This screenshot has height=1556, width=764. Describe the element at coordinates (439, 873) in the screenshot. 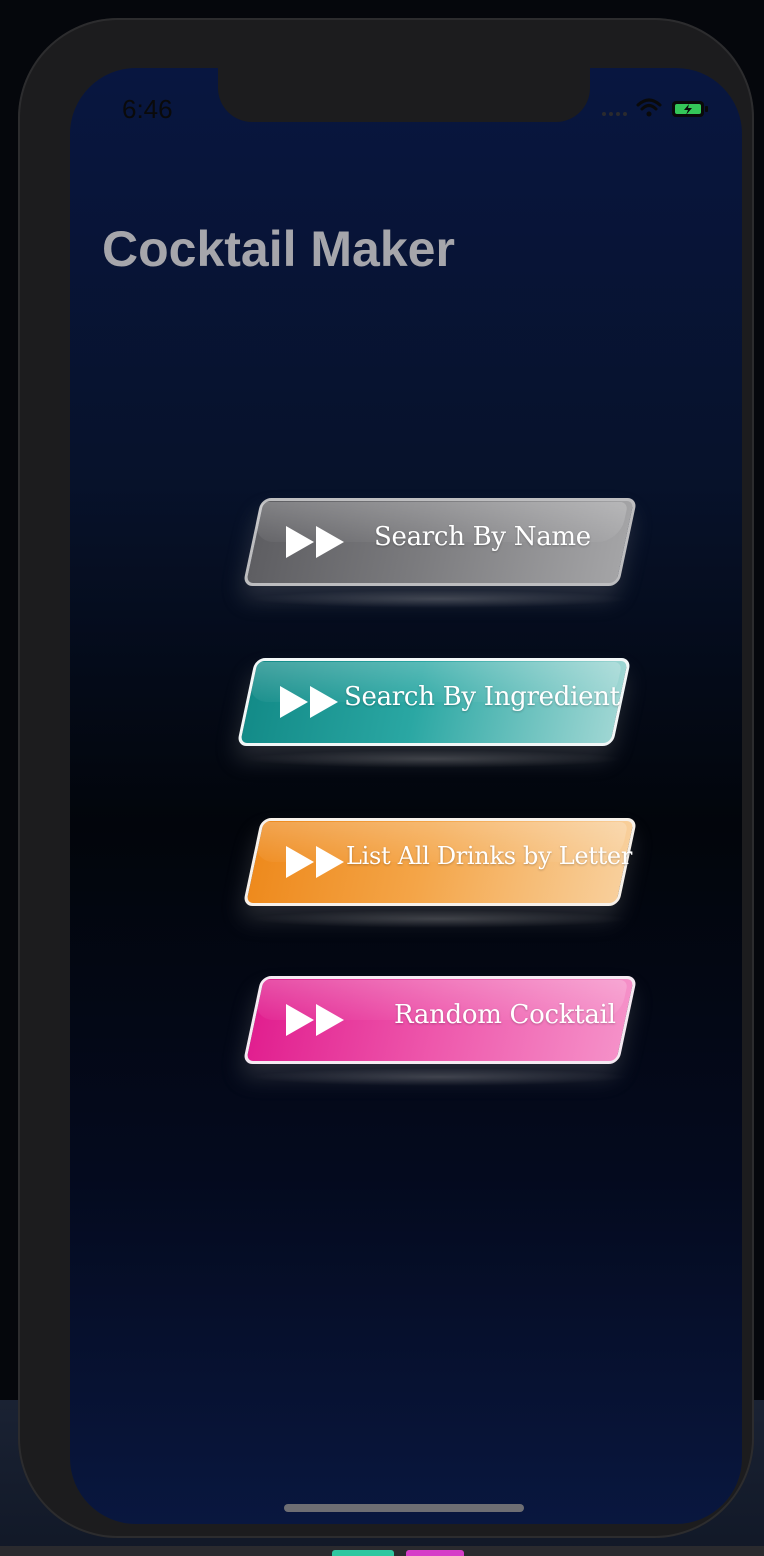

I see `list-drinks-by-letter-button: List All Drinks by Letter` at that location.